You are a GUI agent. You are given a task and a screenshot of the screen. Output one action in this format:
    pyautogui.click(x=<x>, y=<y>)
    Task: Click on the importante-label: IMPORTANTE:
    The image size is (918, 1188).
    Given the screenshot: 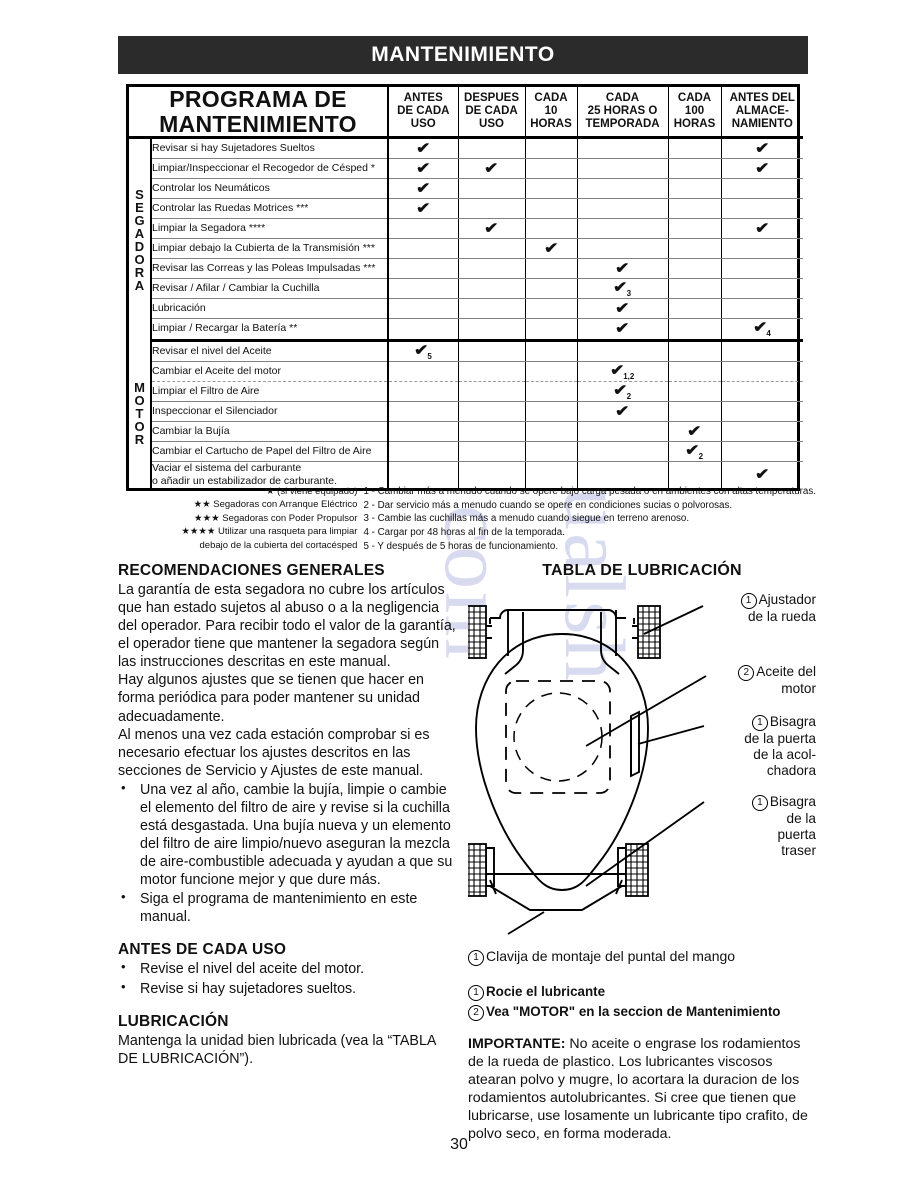 What is the action you would take?
    pyautogui.click(x=517, y=1044)
    